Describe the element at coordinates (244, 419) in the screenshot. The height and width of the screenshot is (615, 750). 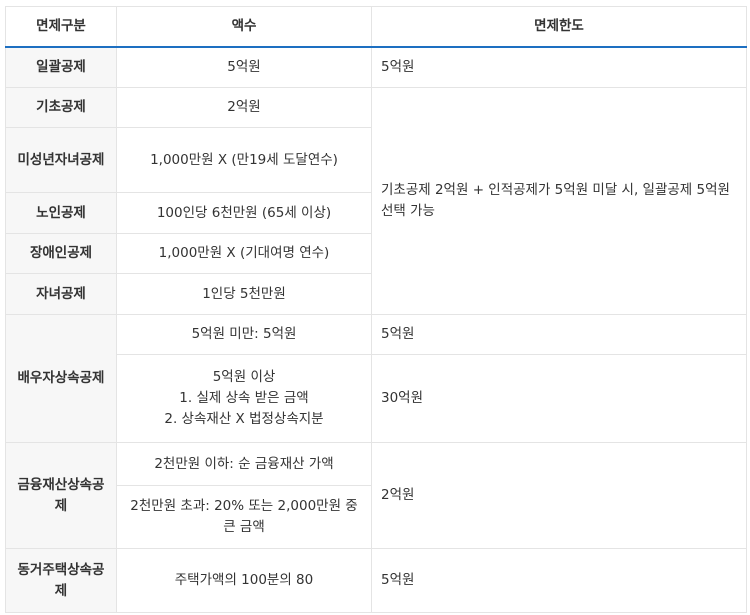
I see `amount-line: 2. 상속재산 X 법정상속지분` at that location.